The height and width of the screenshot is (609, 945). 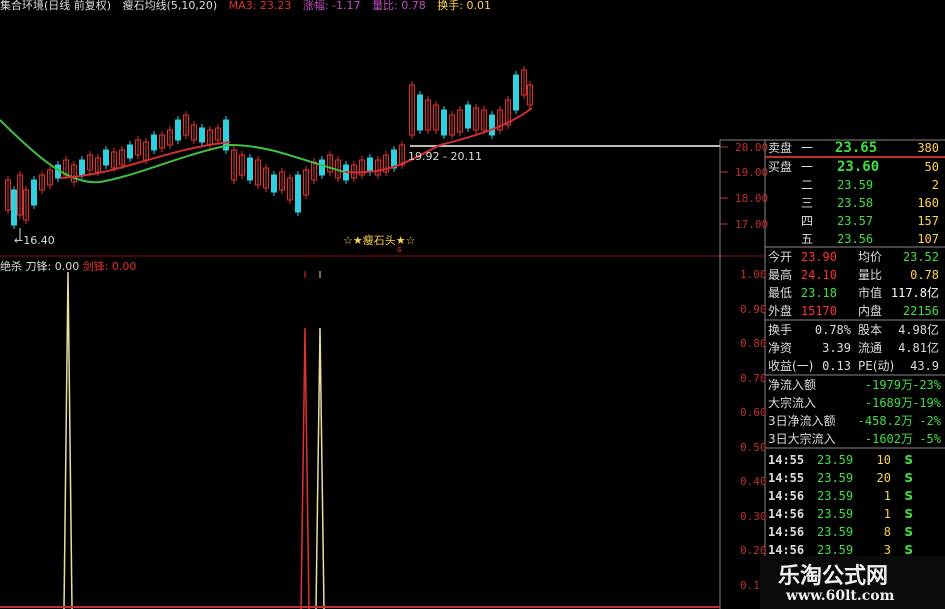 I want to click on ask-label: 卖盘, so click(x=780, y=148).